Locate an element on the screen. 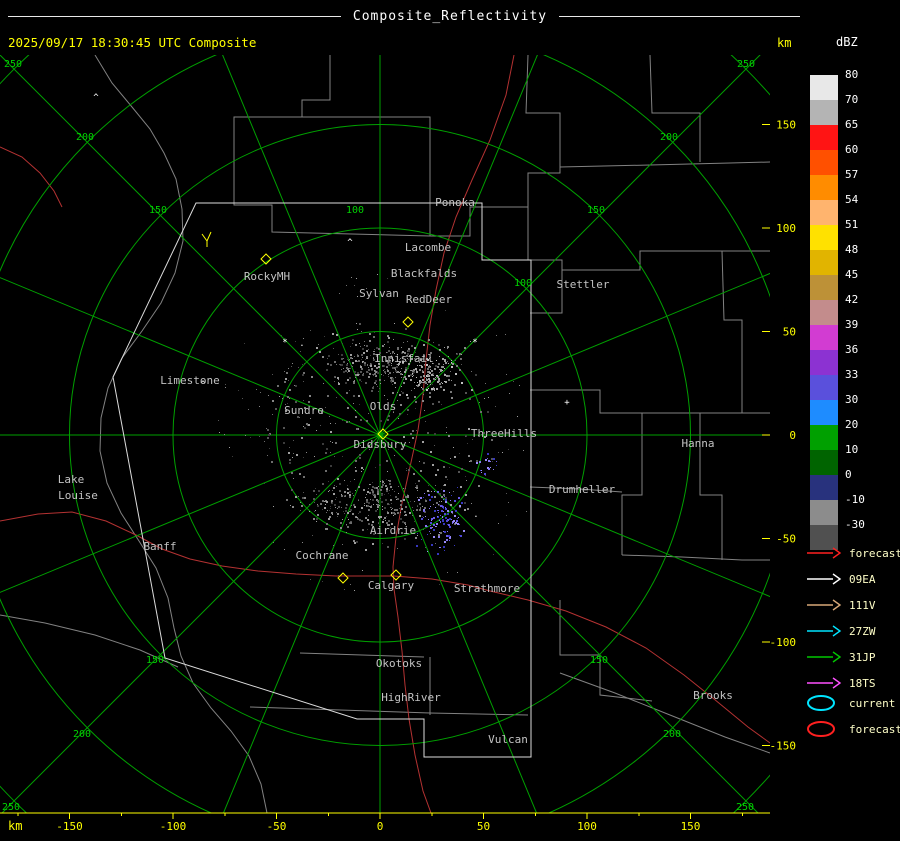  bottom-axis-tick-label: -100 is located at coordinates (173, 826).